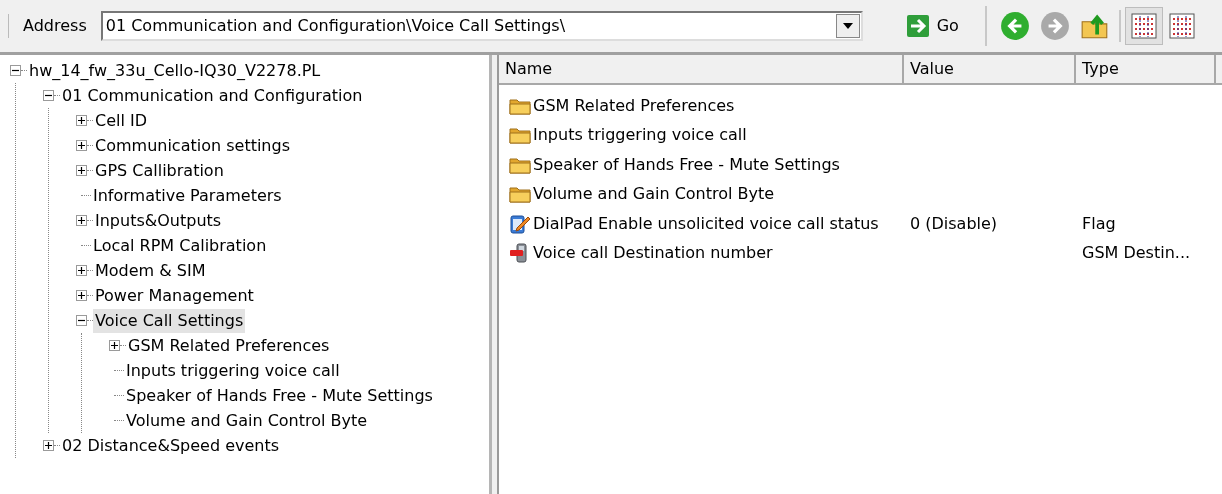  I want to click on column-header: Value, so click(990, 69).